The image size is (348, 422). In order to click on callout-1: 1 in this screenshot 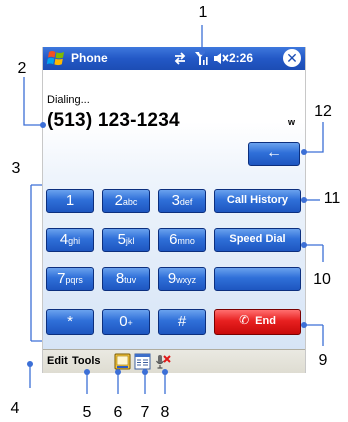, I will do `click(203, 12)`.